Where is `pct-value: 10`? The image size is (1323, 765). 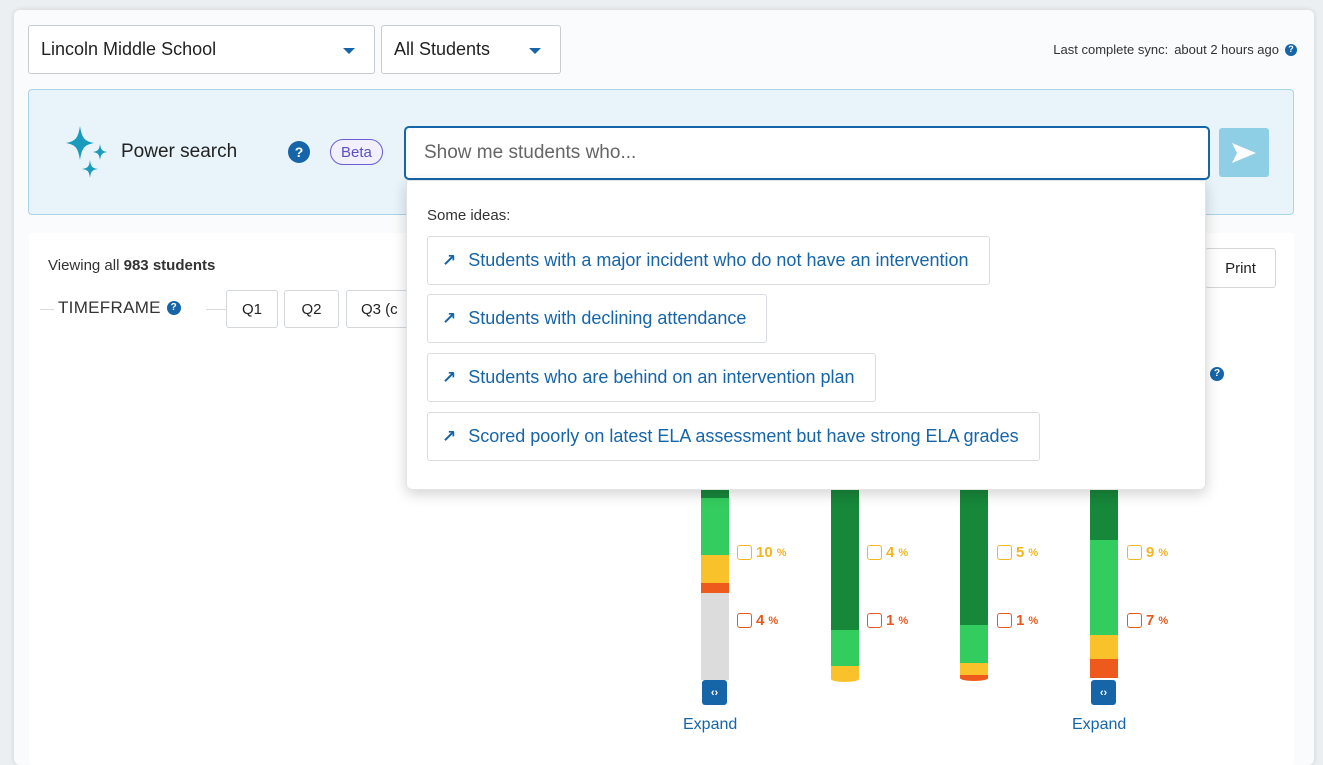
pct-value: 10 is located at coordinates (764, 552).